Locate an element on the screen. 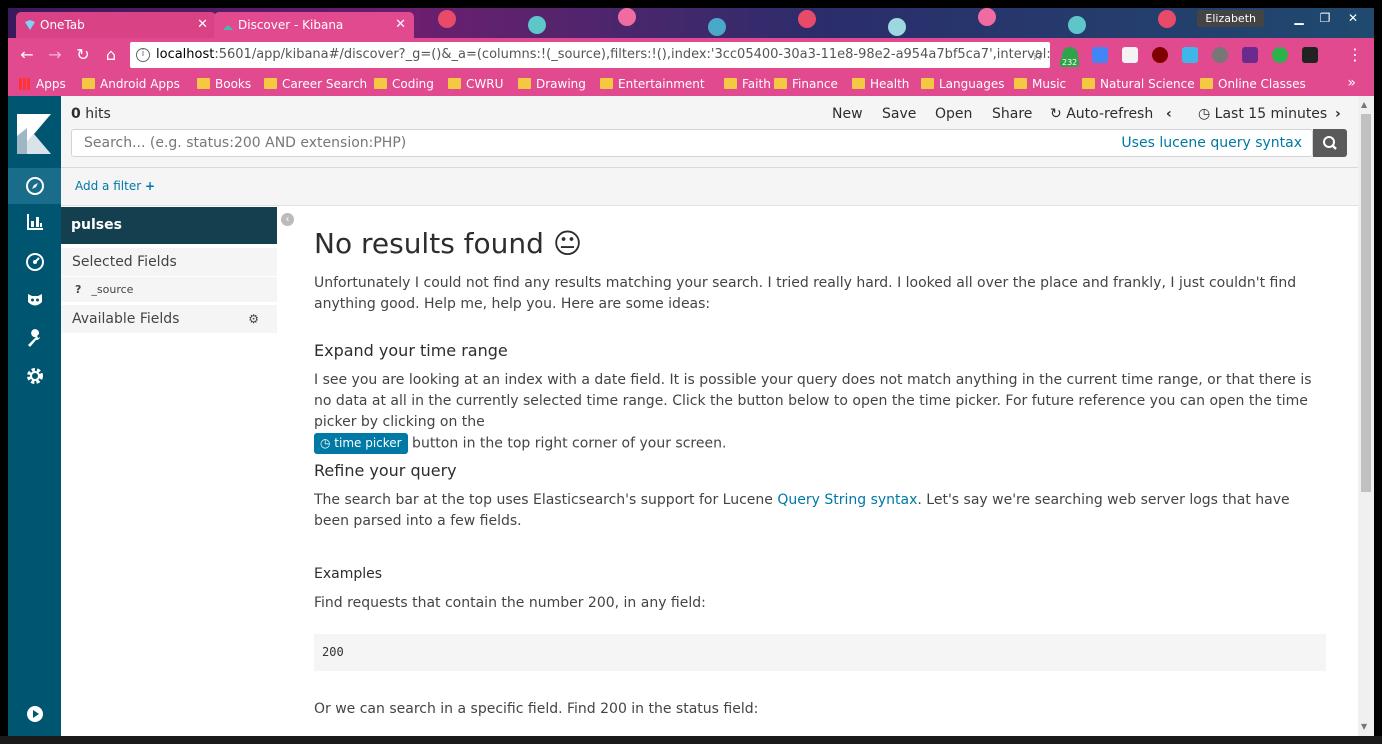 The height and width of the screenshot is (744, 1382). bookmark-folder: Drawing is located at coordinates (552, 84).